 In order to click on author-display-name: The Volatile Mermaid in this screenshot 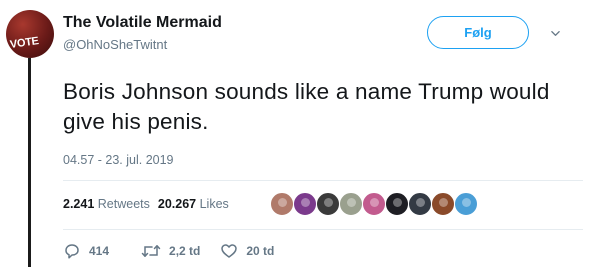, I will do `click(142, 23)`.